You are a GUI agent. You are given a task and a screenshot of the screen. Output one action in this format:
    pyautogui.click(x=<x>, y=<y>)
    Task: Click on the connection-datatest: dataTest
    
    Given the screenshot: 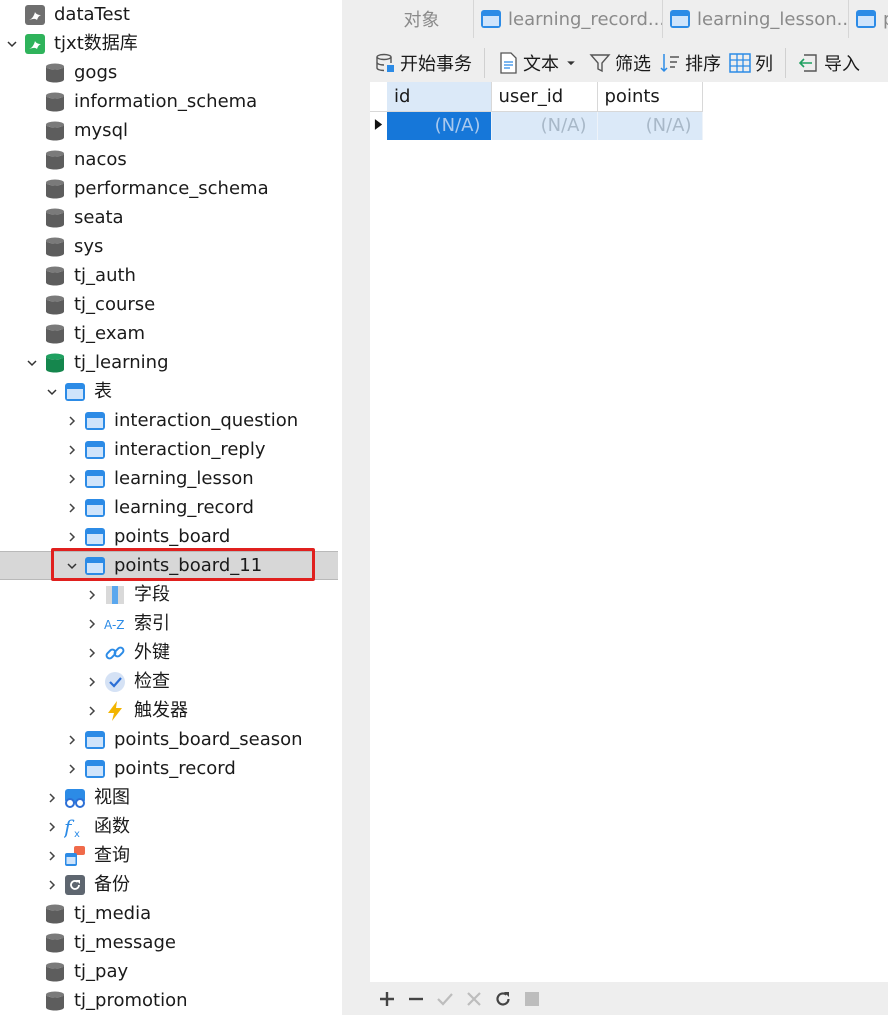 What is the action you would take?
    pyautogui.click(x=169, y=14)
    